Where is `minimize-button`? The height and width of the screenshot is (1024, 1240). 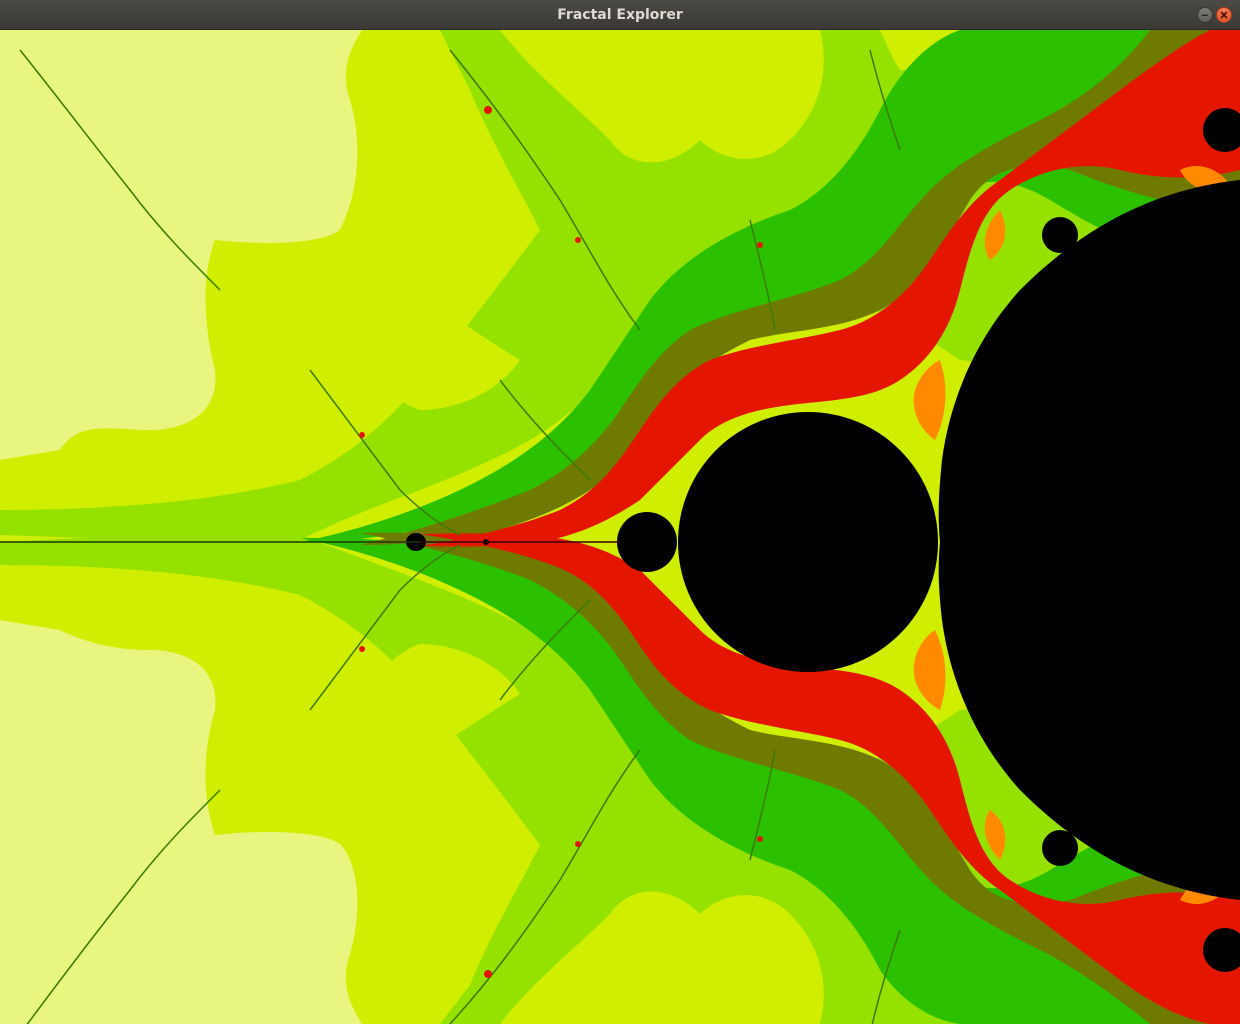 minimize-button is located at coordinates (1205, 15).